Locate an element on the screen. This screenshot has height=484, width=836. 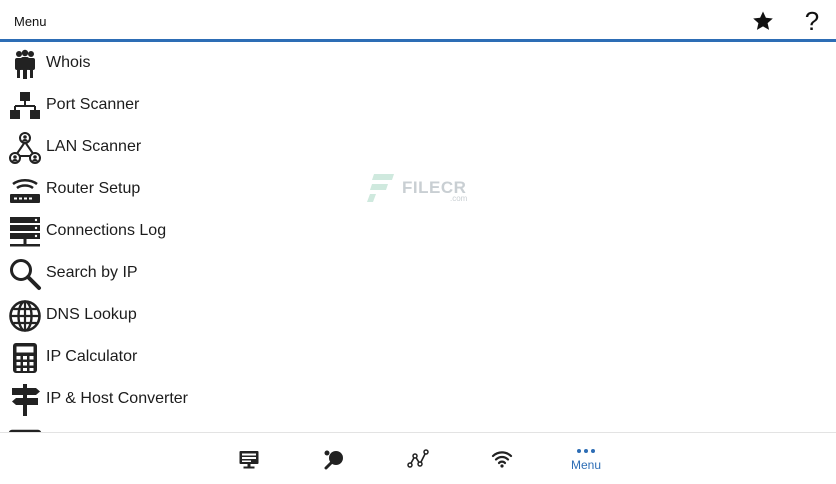
menu-item-dns-lookup: DNS Lookup is located at coordinates (418, 315).